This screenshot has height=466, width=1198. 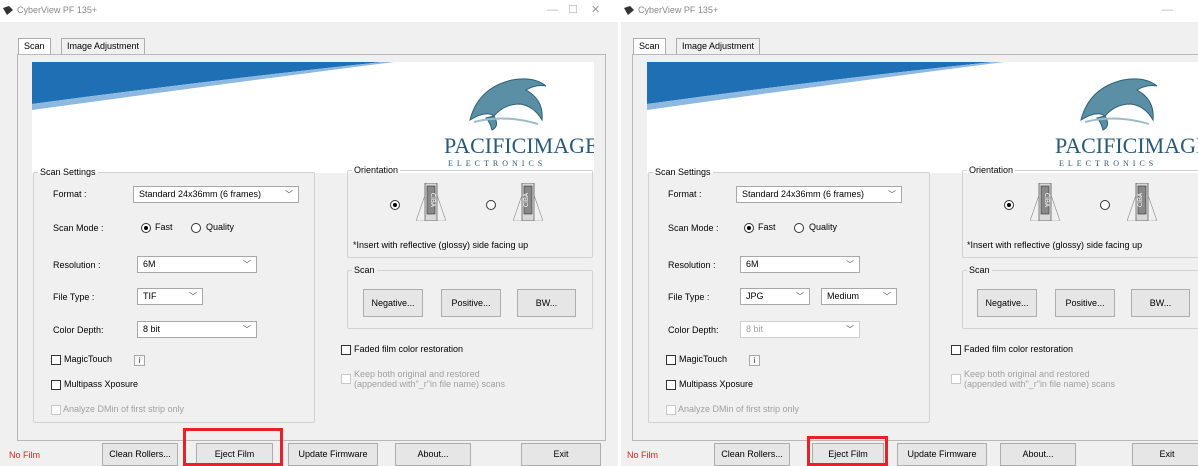 What do you see at coordinates (164, 227) in the screenshot?
I see `scan-mode-fast-label: Fast` at bounding box center [164, 227].